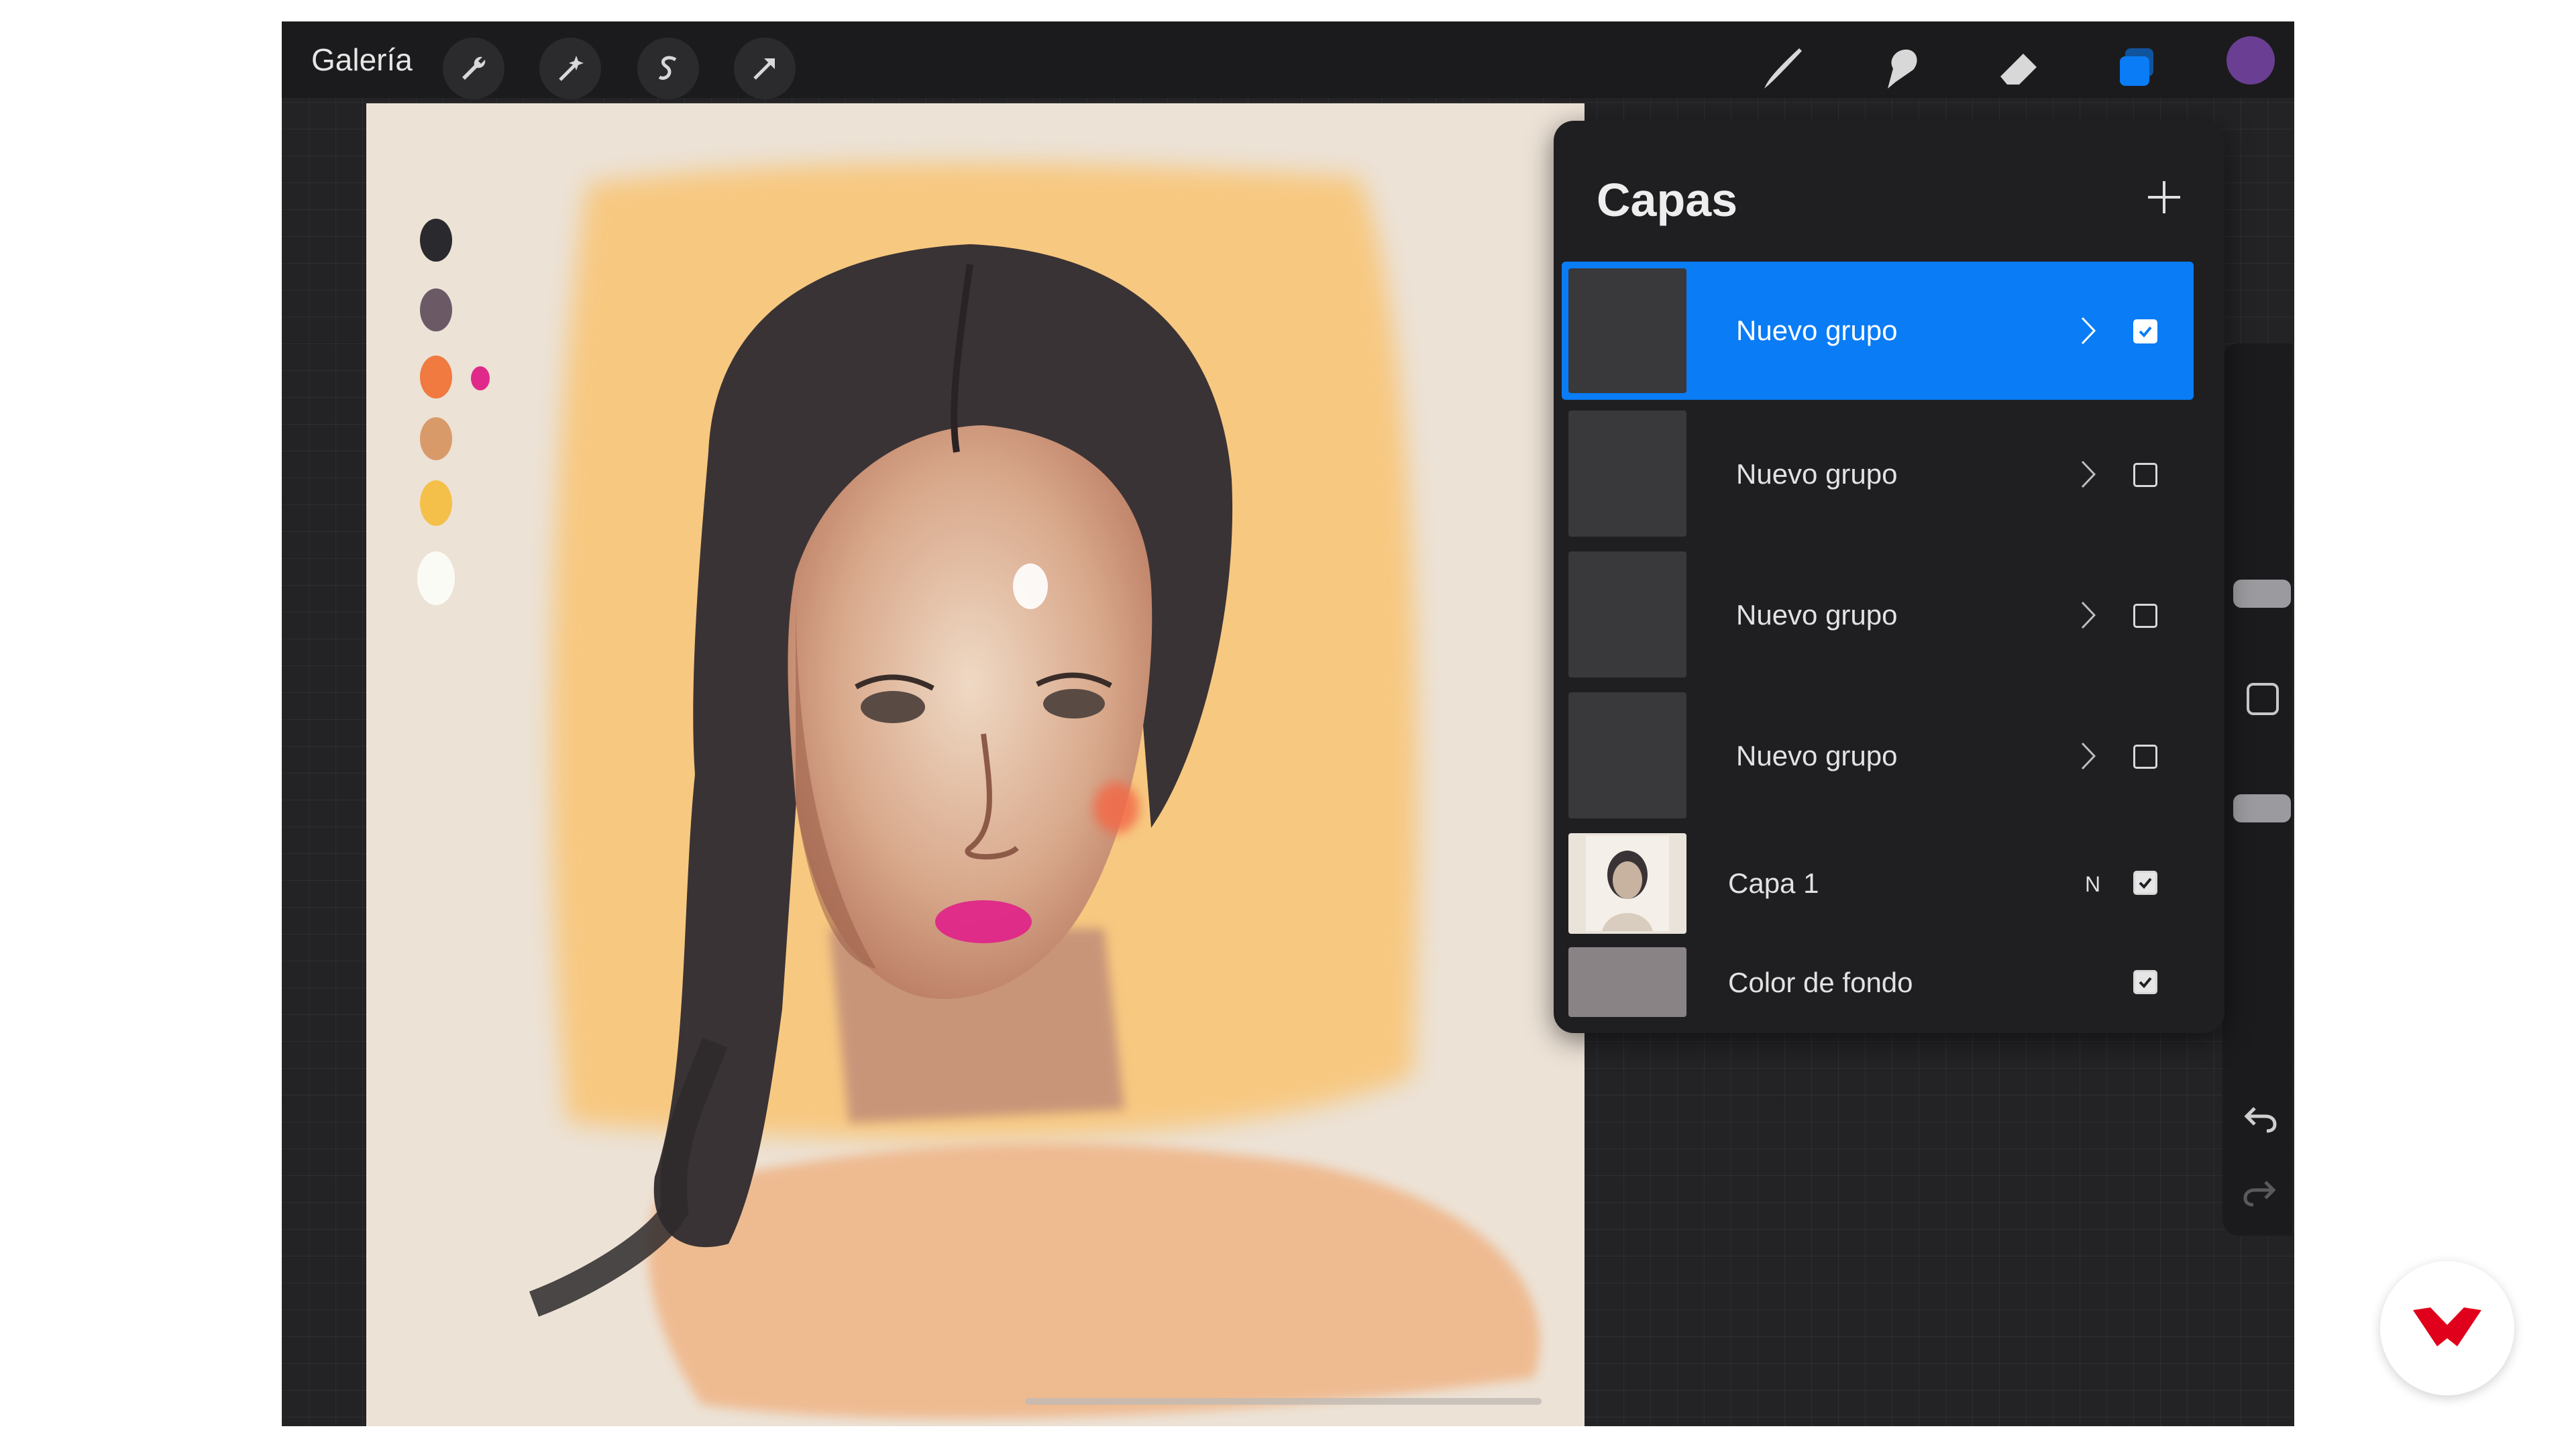  What do you see at coordinates (1283, 1401) in the screenshot?
I see `home-indicator` at bounding box center [1283, 1401].